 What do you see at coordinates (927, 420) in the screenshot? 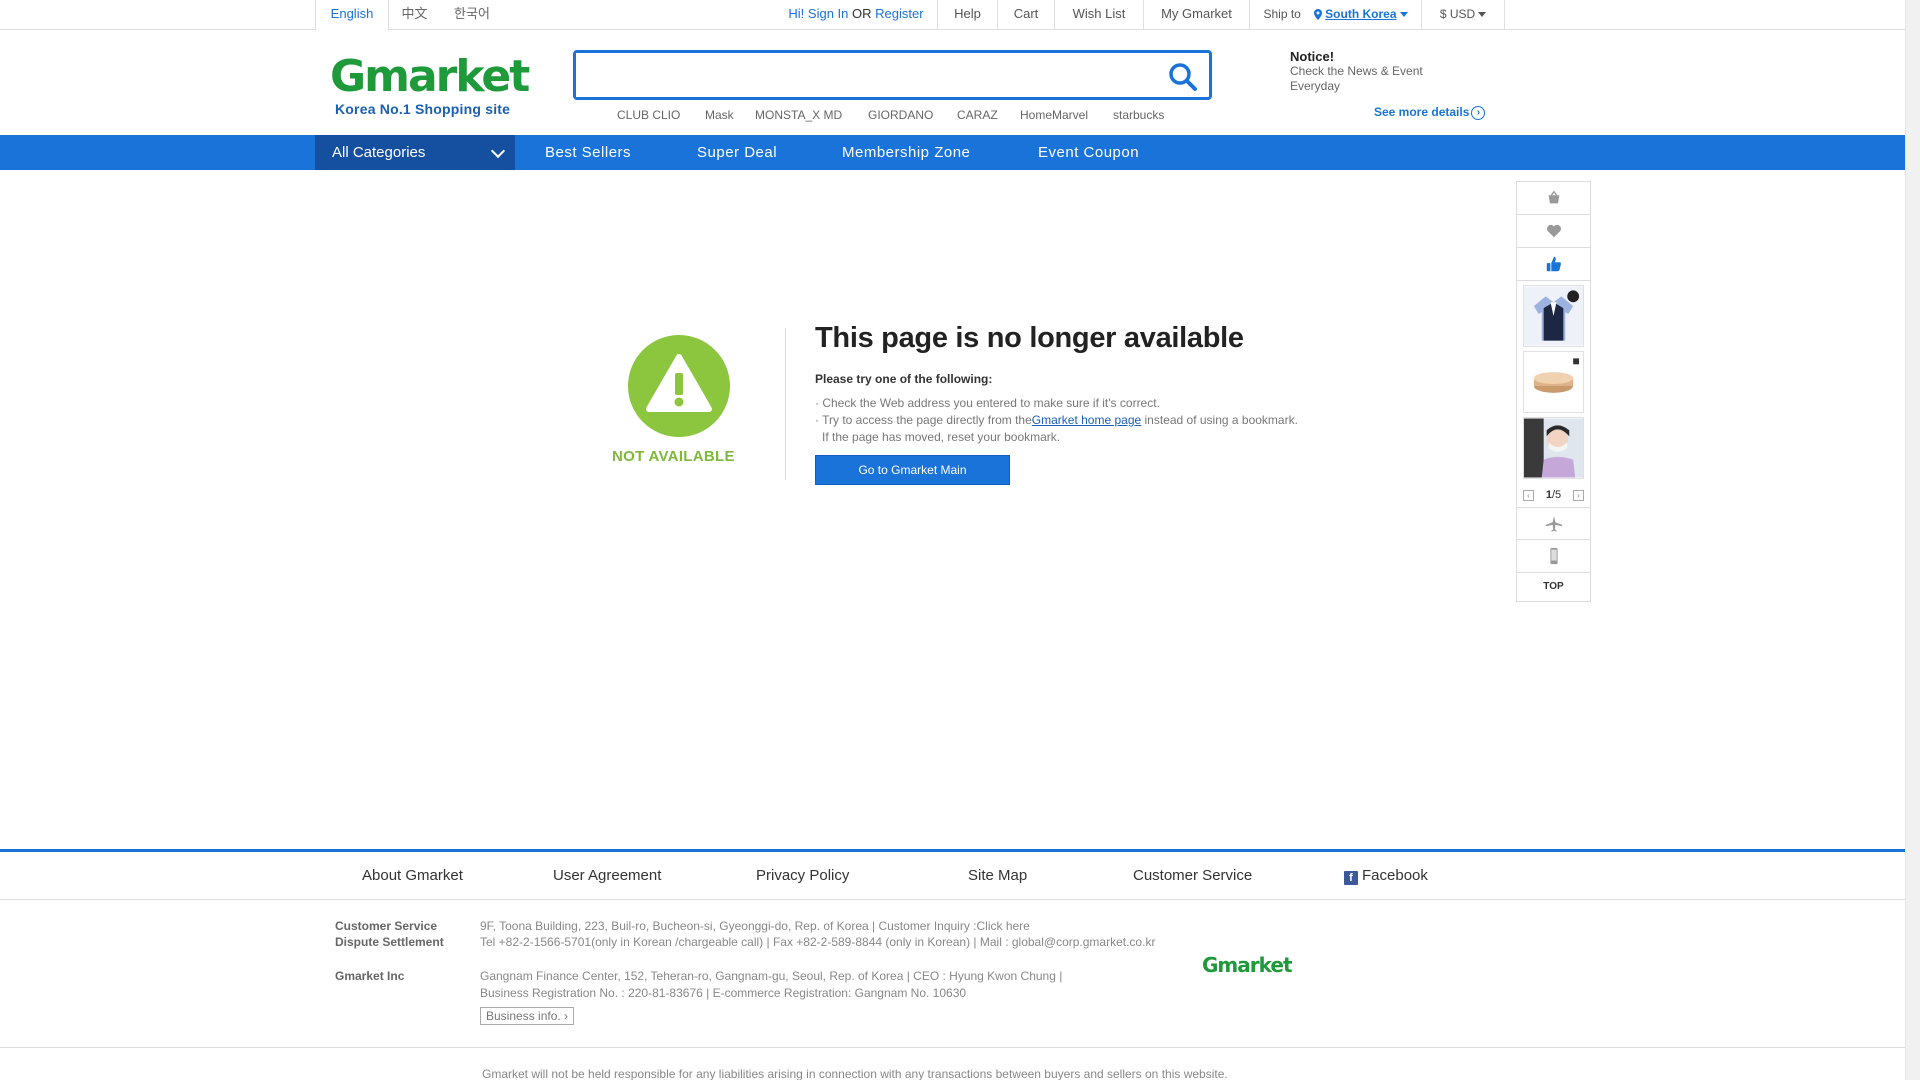
I see `error-tip-2-text: Try to access the page directly from the` at bounding box center [927, 420].